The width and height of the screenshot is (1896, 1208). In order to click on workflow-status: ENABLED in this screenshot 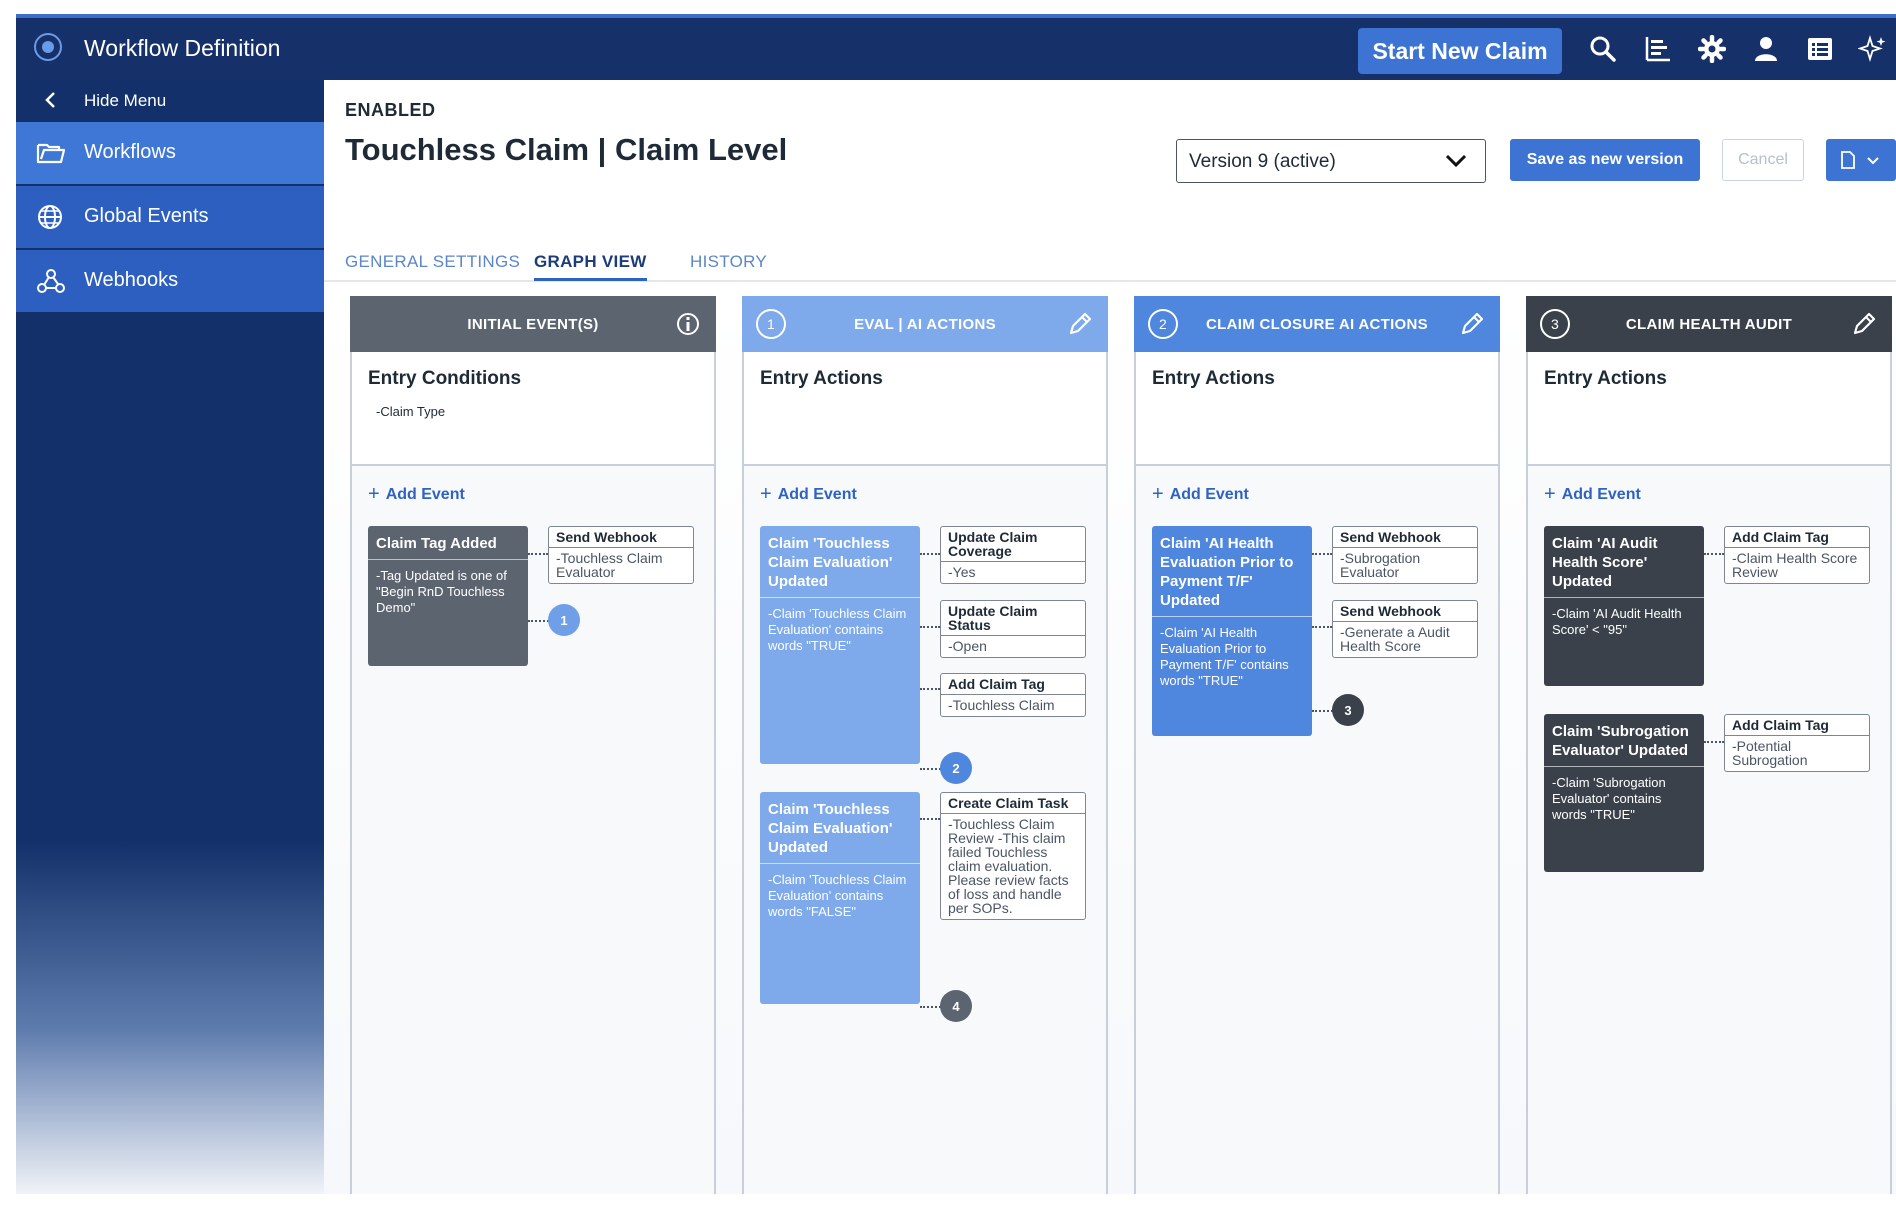, I will do `click(390, 110)`.